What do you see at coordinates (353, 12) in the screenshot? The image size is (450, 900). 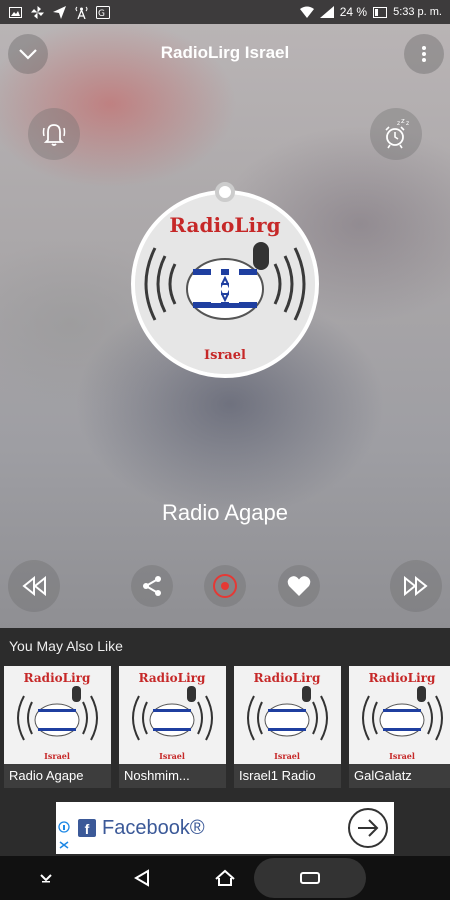 I see `battery-percent: 24 %` at bounding box center [353, 12].